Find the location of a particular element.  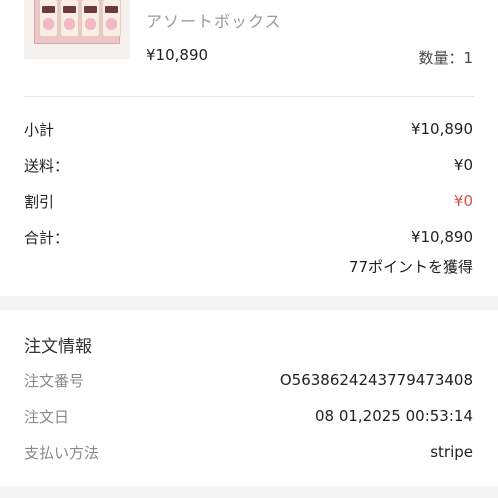

payment-method-label: 支払い方法 is located at coordinates (62, 452).